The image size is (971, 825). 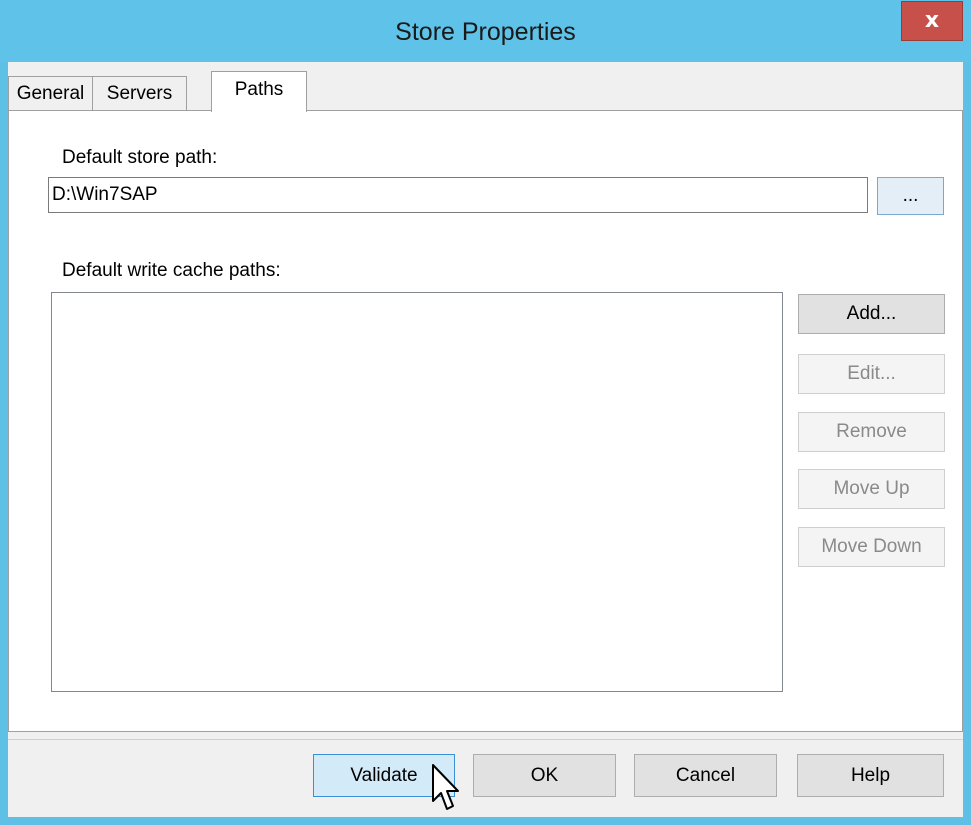 What do you see at coordinates (171, 270) in the screenshot?
I see `cache-paths-label: Default write cache paths:` at bounding box center [171, 270].